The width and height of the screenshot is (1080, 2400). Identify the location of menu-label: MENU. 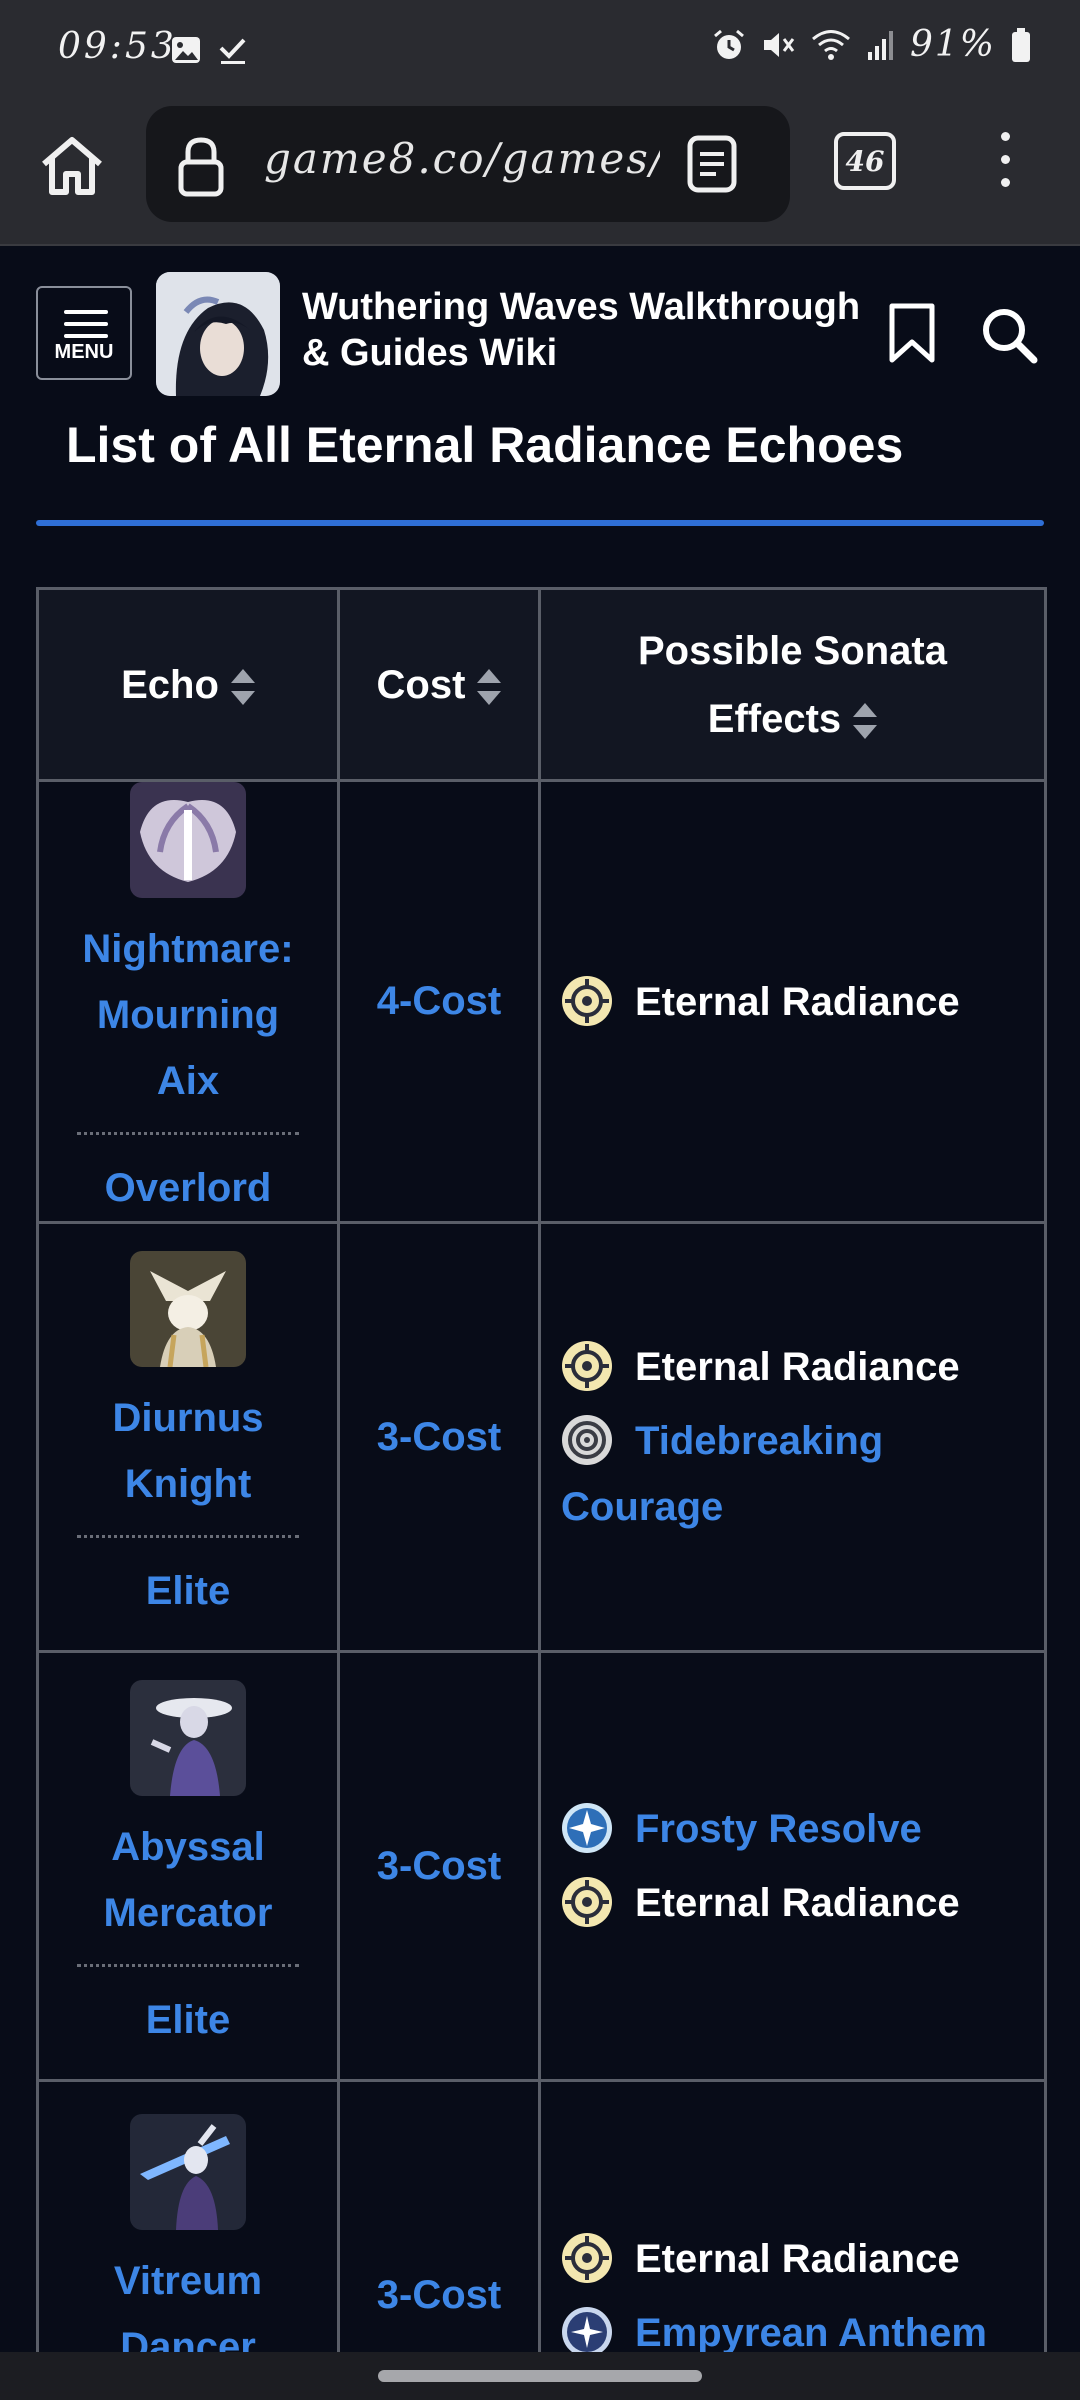
(84, 352).